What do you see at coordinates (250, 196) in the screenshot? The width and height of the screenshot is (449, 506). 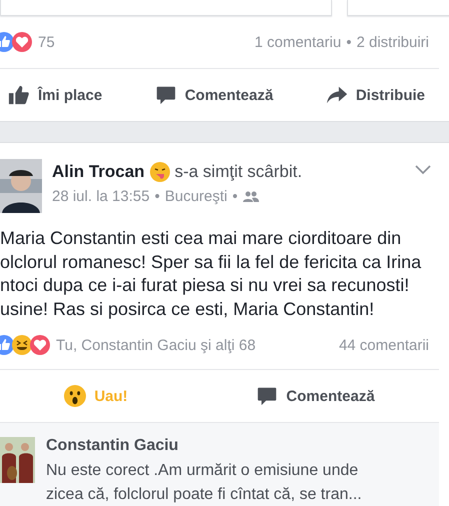 I see `friends-icon` at bounding box center [250, 196].